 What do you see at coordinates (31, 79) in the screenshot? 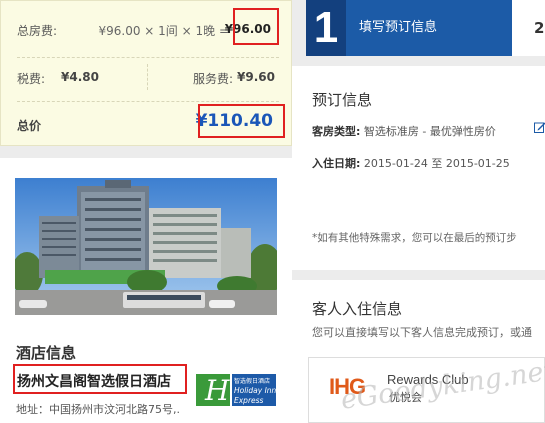
I see `tax-label: 税费:` at bounding box center [31, 79].